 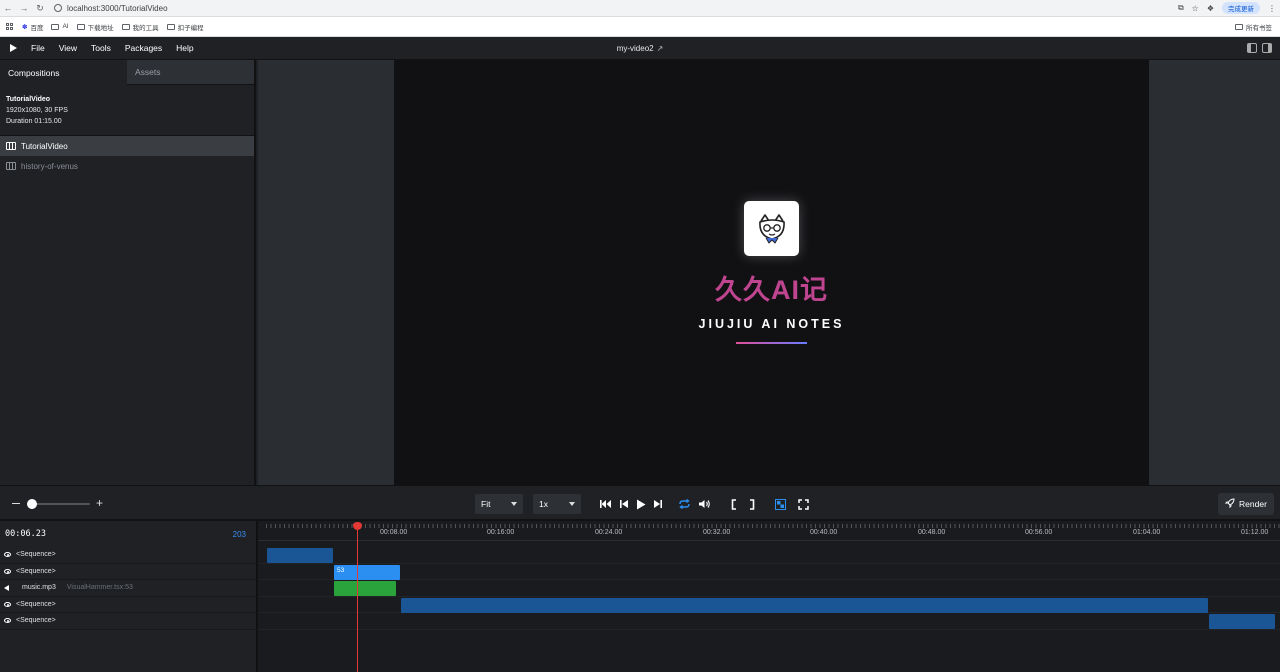 What do you see at coordinates (63, 72) in the screenshot?
I see `tab-compositions: Compositions` at bounding box center [63, 72].